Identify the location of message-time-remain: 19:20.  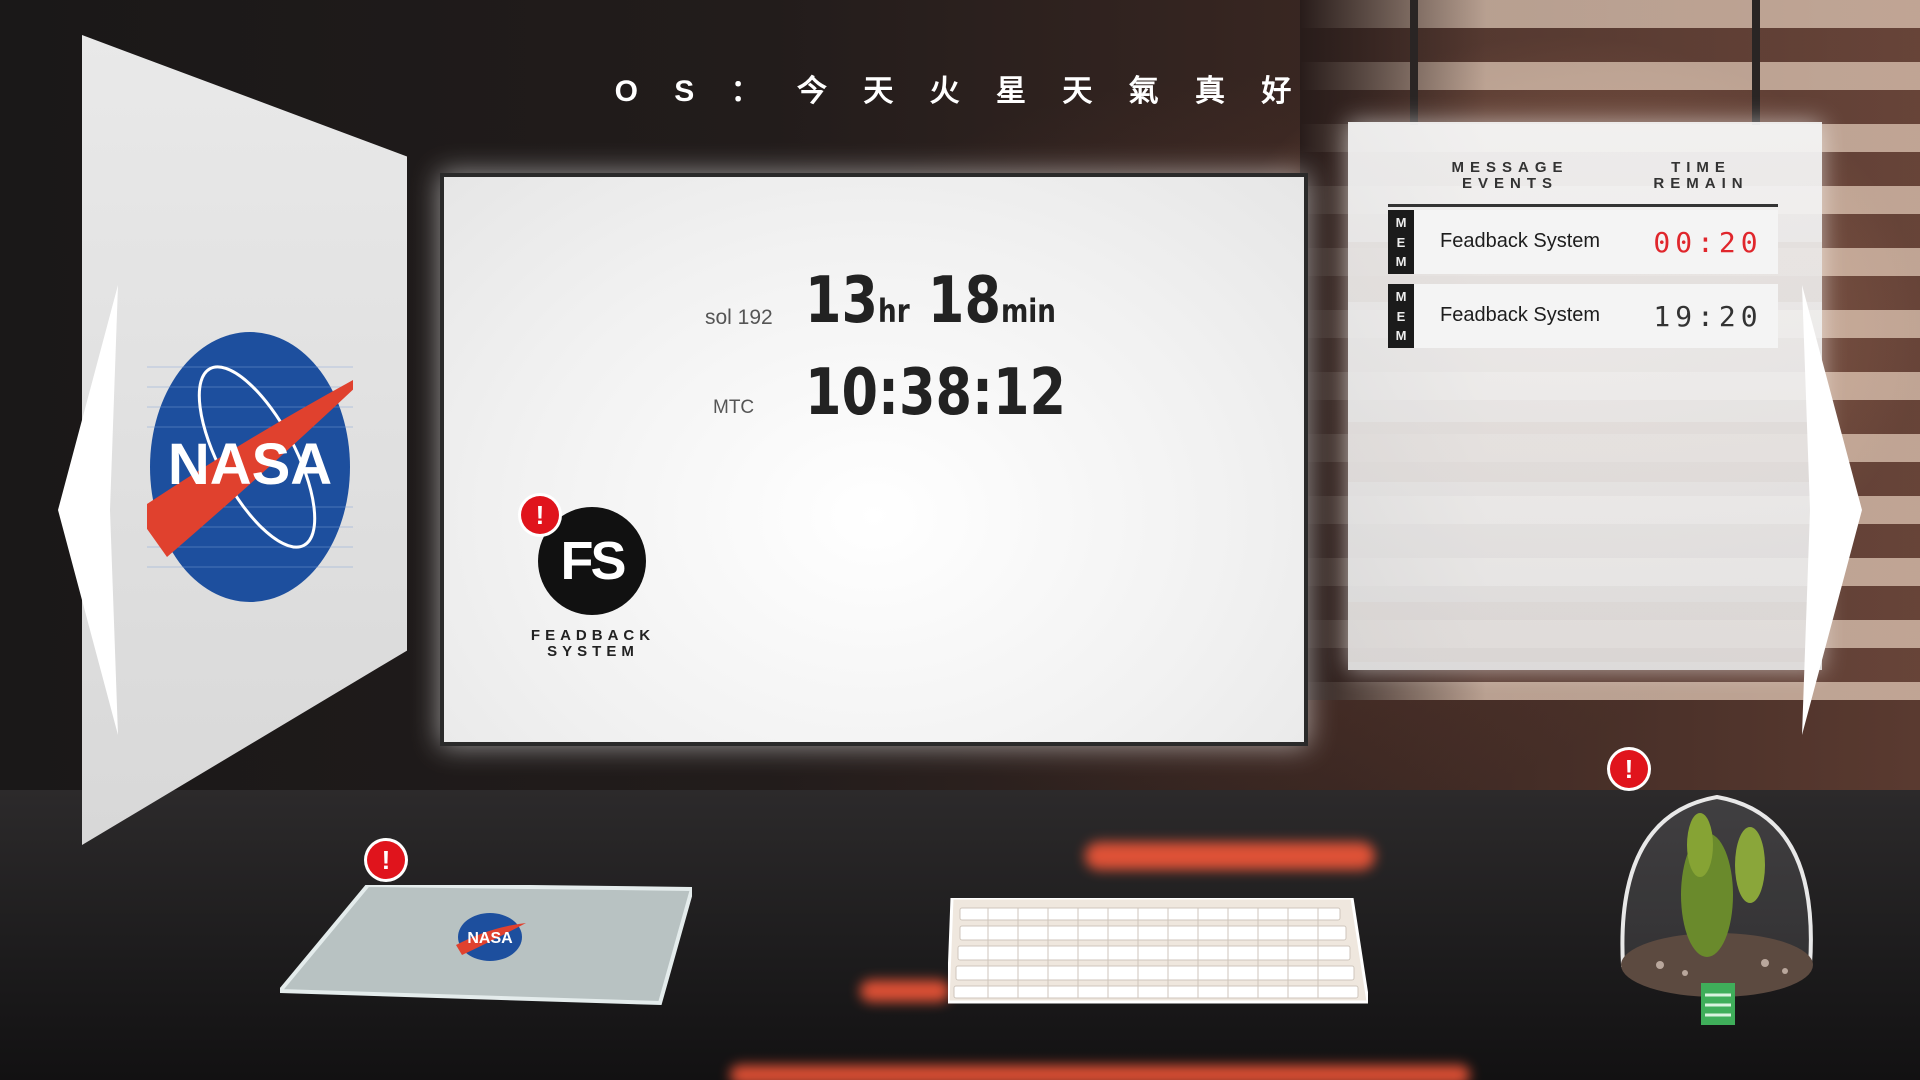
(1708, 316).